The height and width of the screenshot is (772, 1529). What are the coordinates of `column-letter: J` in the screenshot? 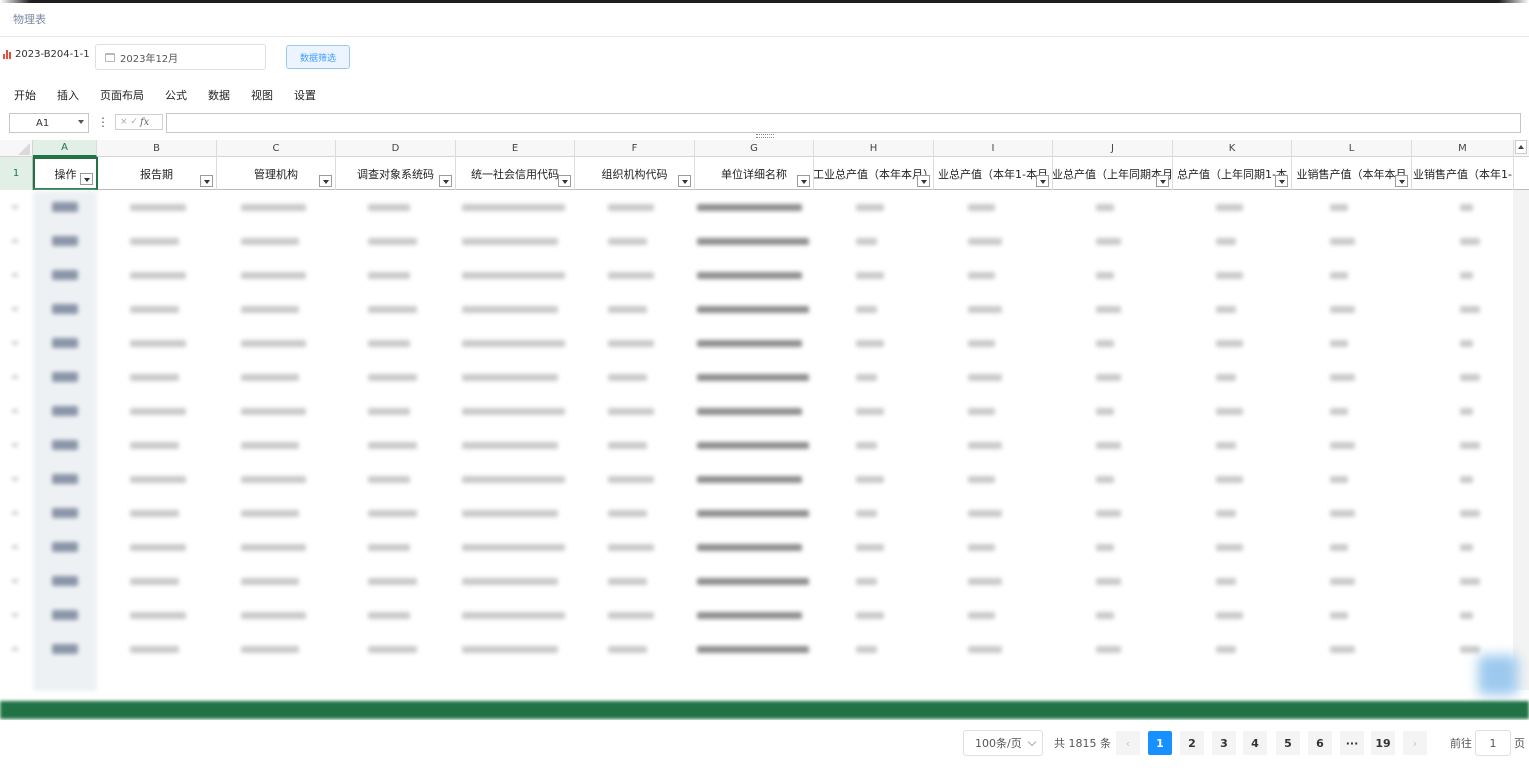 It's located at (1113, 148).